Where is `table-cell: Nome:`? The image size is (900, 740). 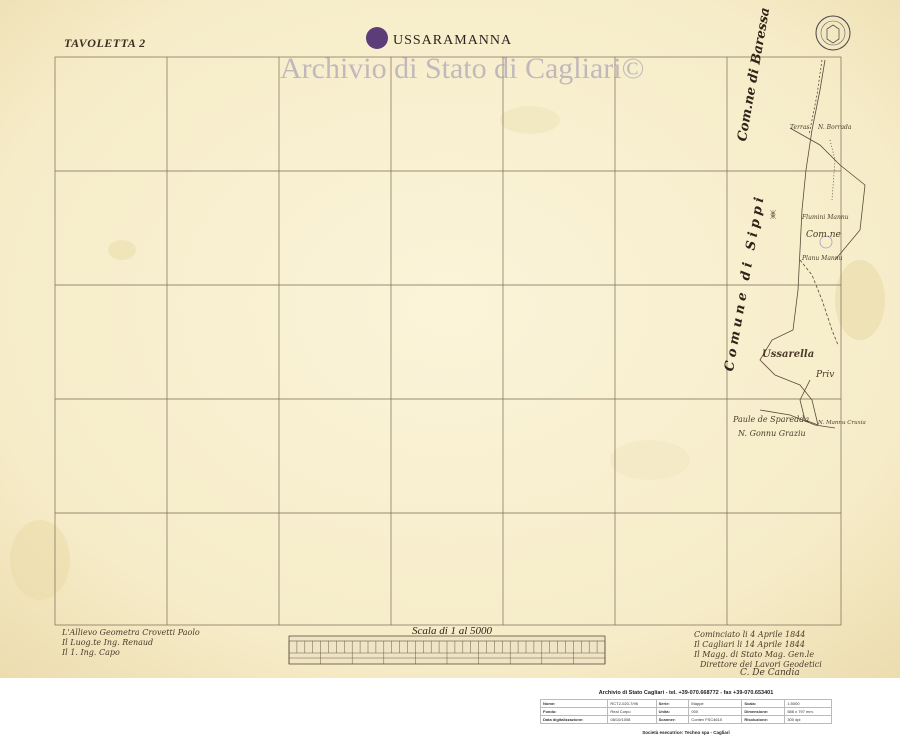 table-cell: Nome: is located at coordinates (574, 703).